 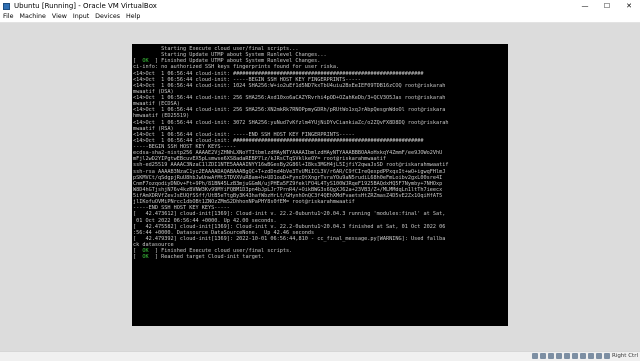 I want to click on status-icons, so click(x=570, y=356).